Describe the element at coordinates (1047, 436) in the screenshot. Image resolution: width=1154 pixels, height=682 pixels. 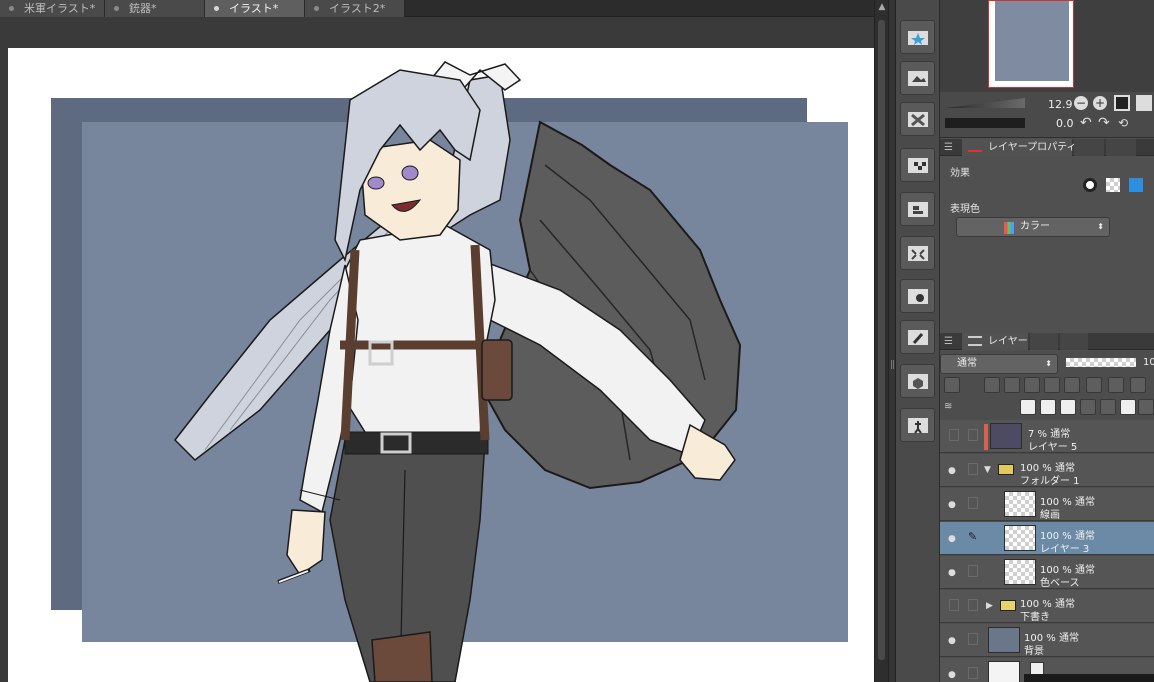
I see `layer-row: 7 % 通常 レイヤー 5` at that location.